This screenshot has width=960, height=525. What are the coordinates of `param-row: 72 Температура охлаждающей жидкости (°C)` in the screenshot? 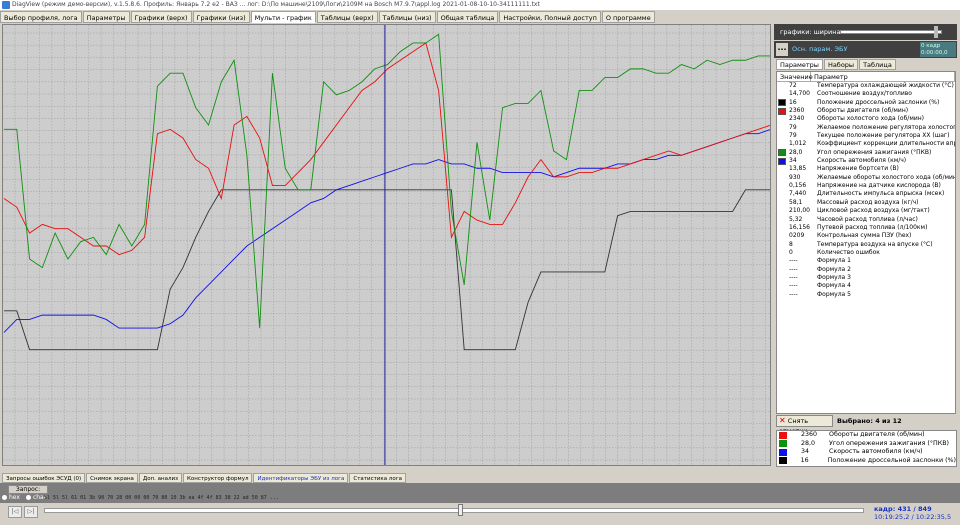 It's located at (866, 86).